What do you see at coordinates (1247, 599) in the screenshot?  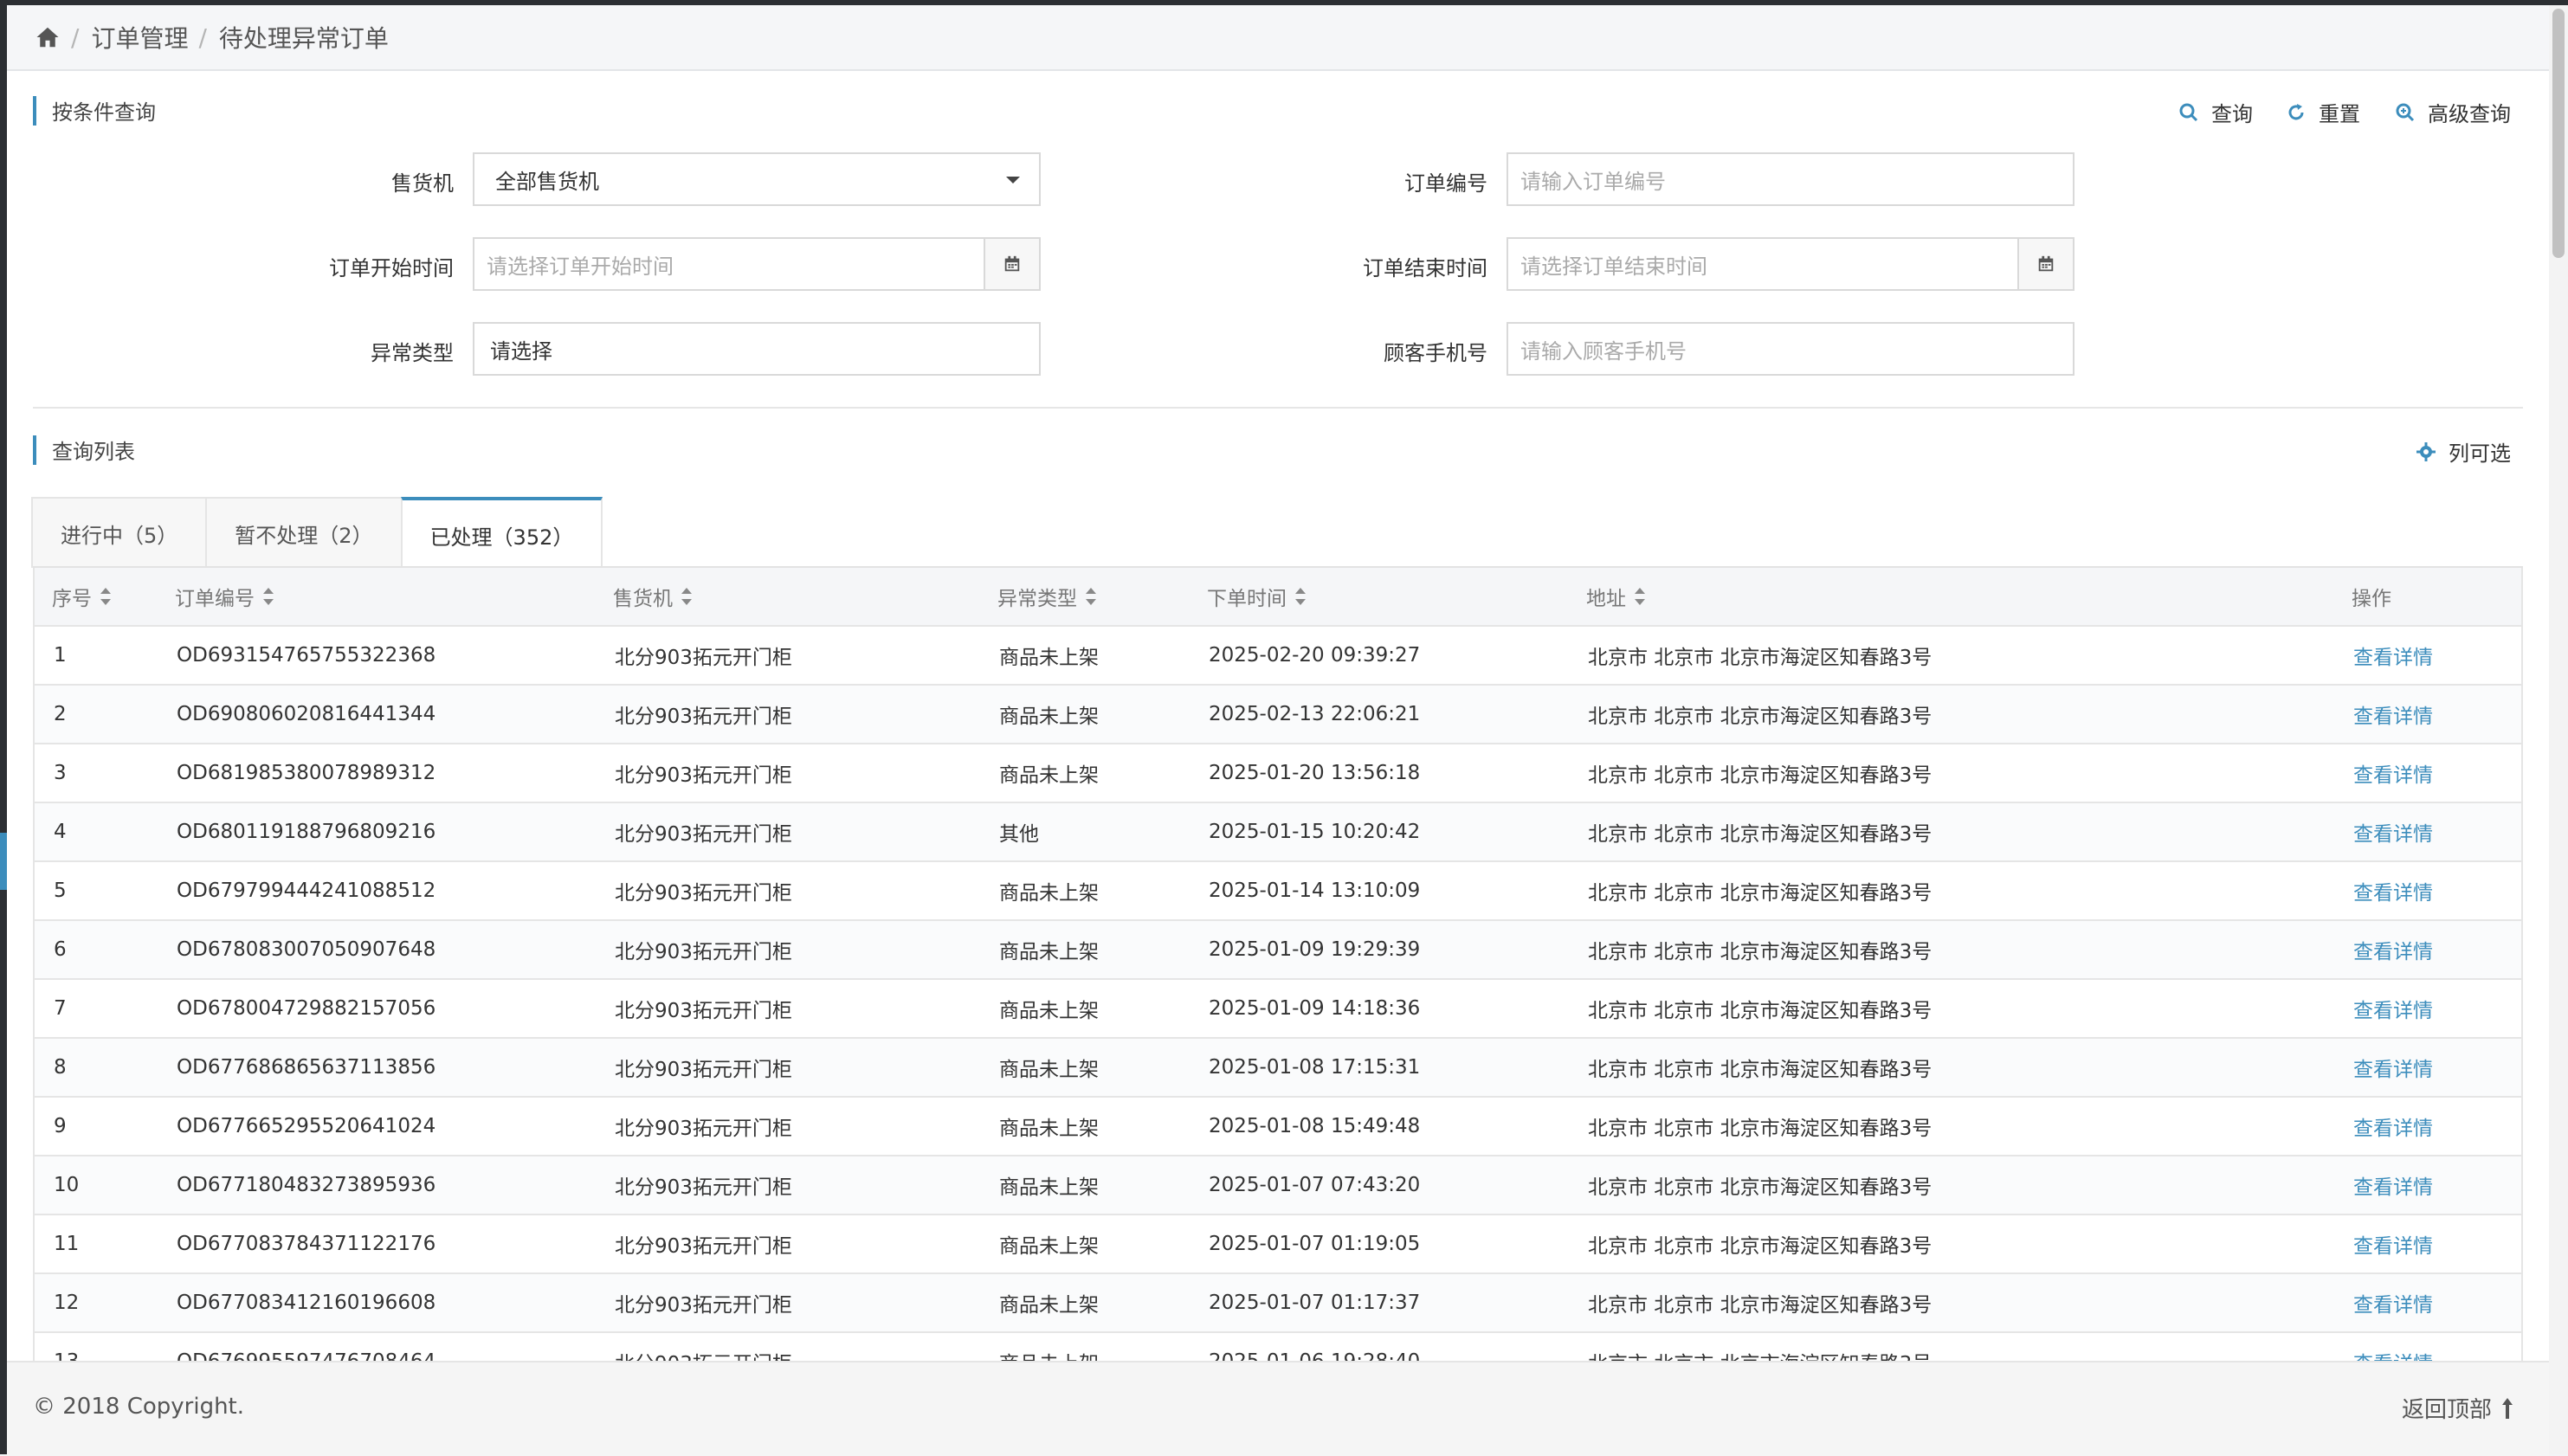 I see `header-time-label: 下单时间` at bounding box center [1247, 599].